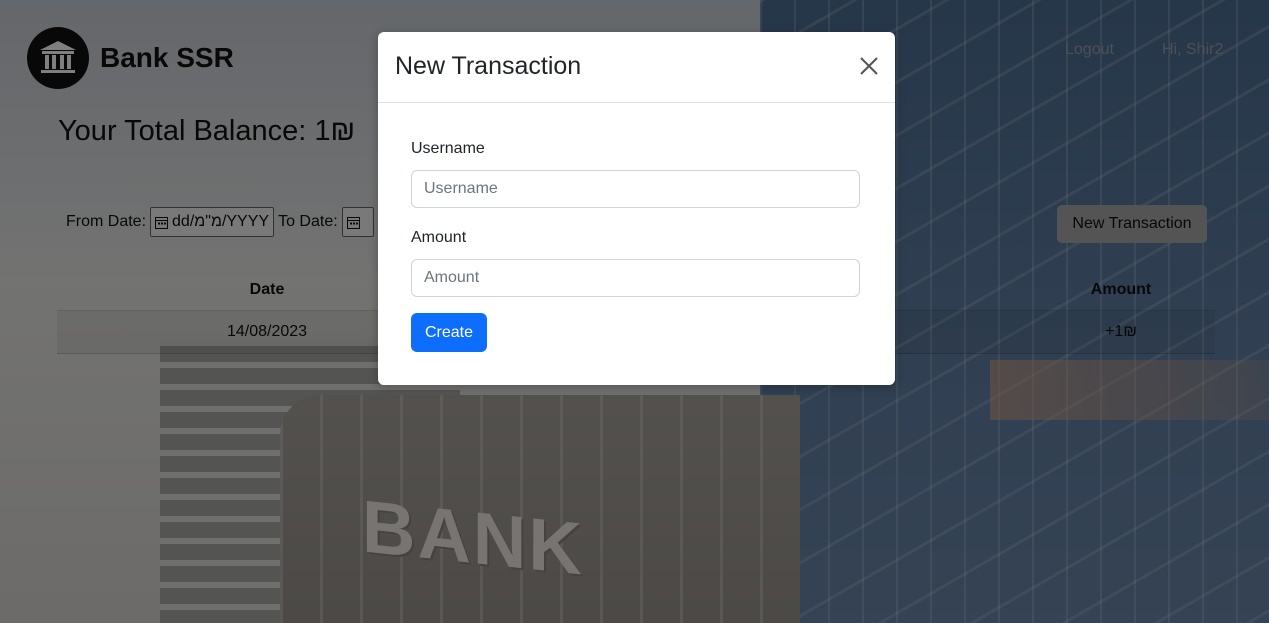  What do you see at coordinates (448, 148) in the screenshot?
I see `username-label: Username` at bounding box center [448, 148].